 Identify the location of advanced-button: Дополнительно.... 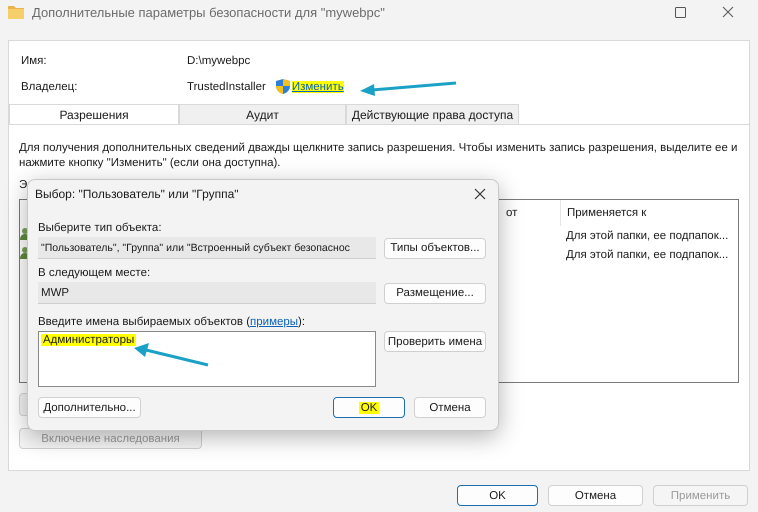
(89, 407).